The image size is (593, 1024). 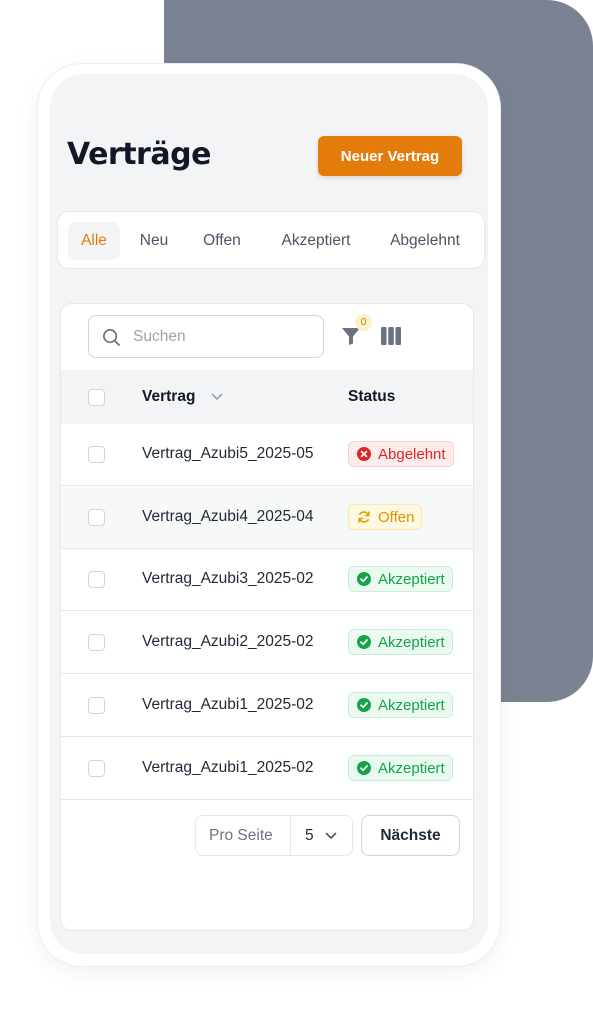 What do you see at coordinates (372, 396) in the screenshot?
I see `column-header-status: Status` at bounding box center [372, 396].